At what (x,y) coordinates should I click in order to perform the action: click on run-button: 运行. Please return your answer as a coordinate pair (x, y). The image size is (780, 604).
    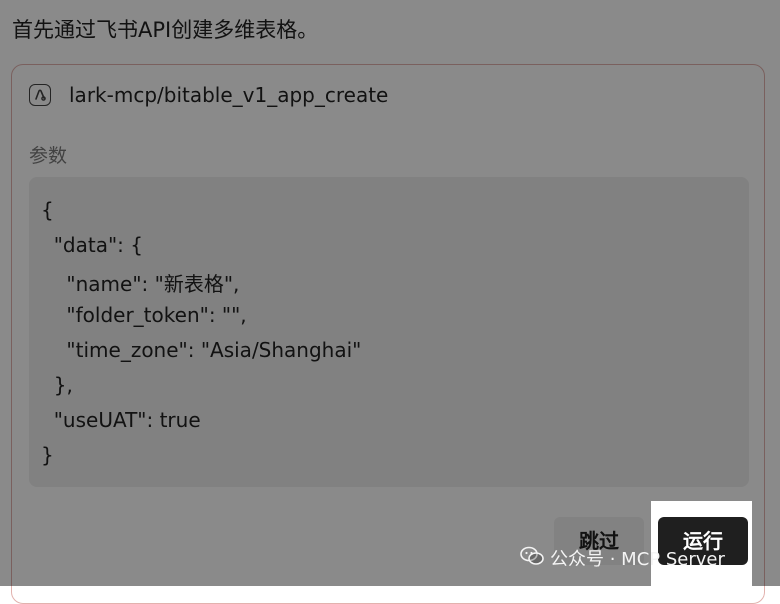
    Looking at the image, I should click on (703, 541).